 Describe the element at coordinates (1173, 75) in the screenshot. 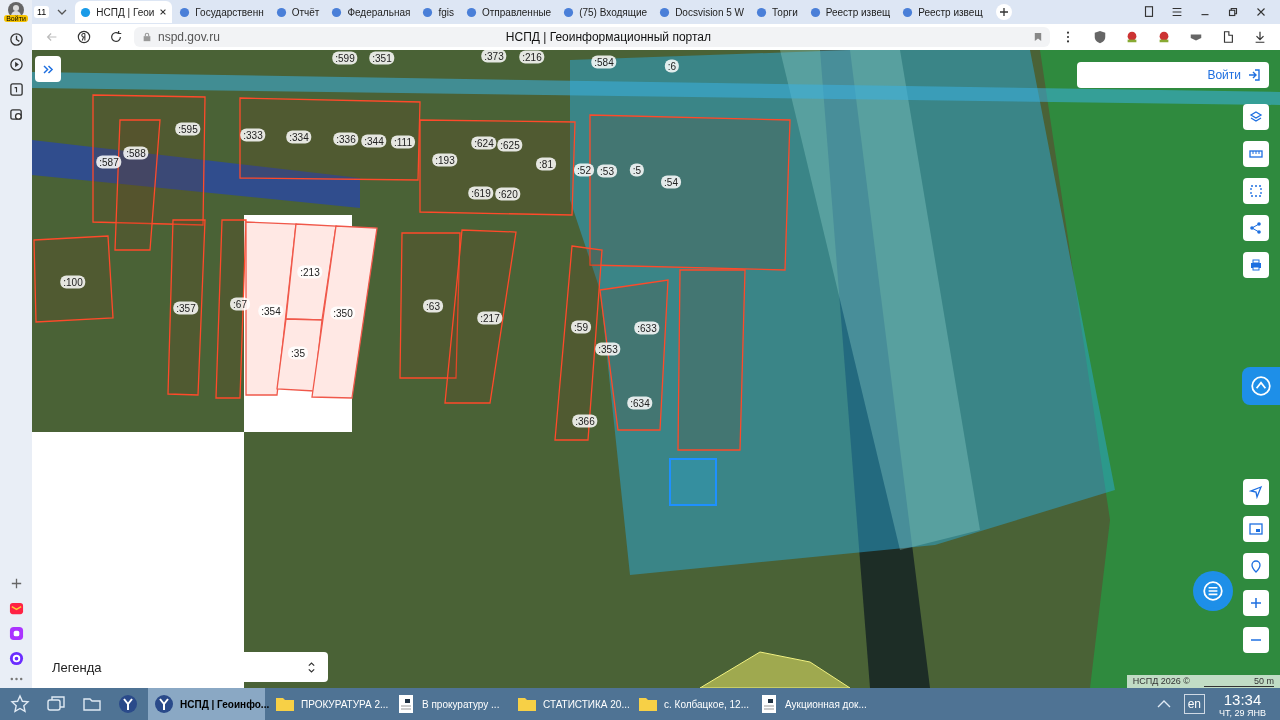

I see `login-button: Войти` at that location.